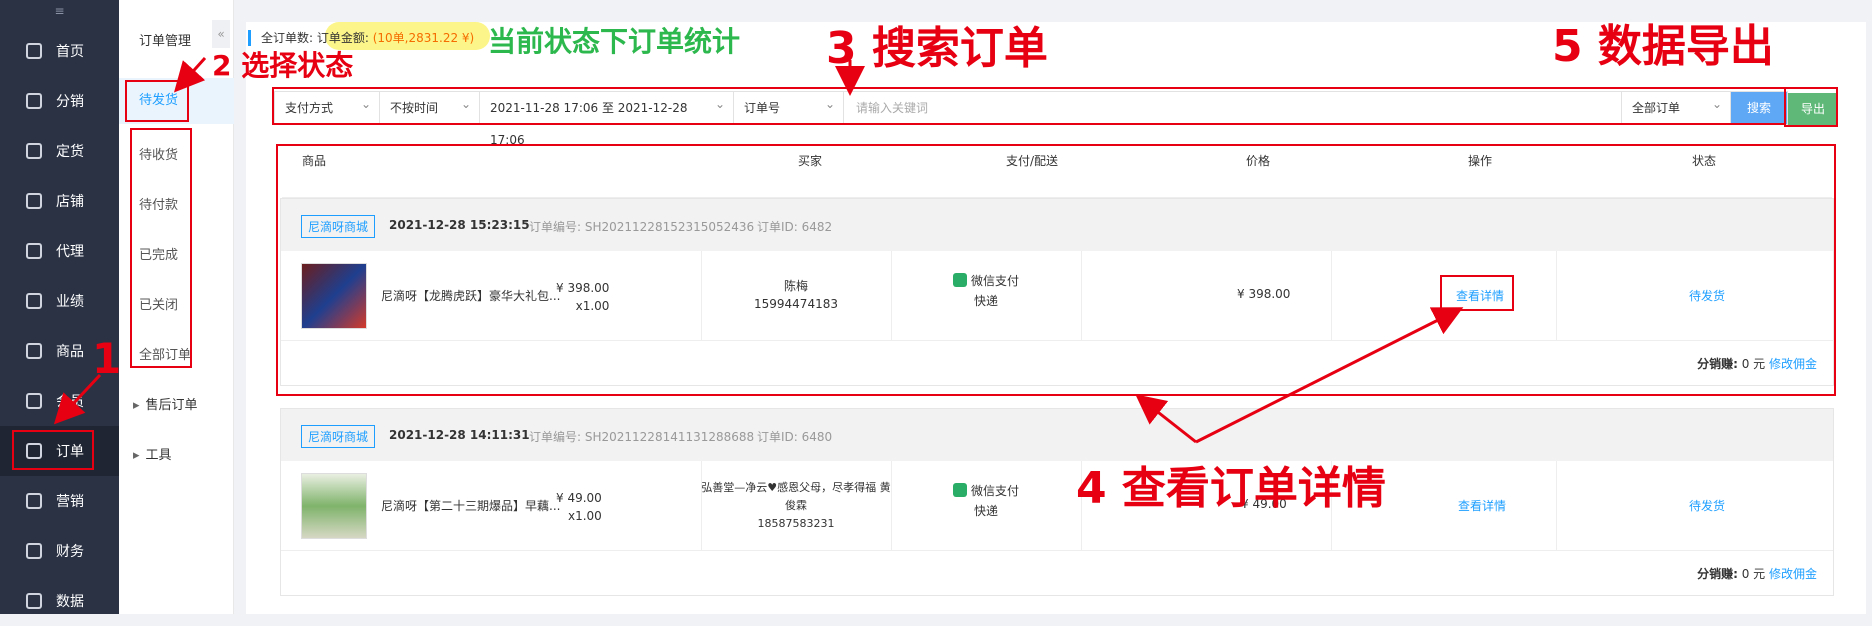 This screenshot has height=626, width=1872. What do you see at coordinates (1663, 46) in the screenshot?
I see `annotation-step-5: 5 数据导出` at bounding box center [1663, 46].